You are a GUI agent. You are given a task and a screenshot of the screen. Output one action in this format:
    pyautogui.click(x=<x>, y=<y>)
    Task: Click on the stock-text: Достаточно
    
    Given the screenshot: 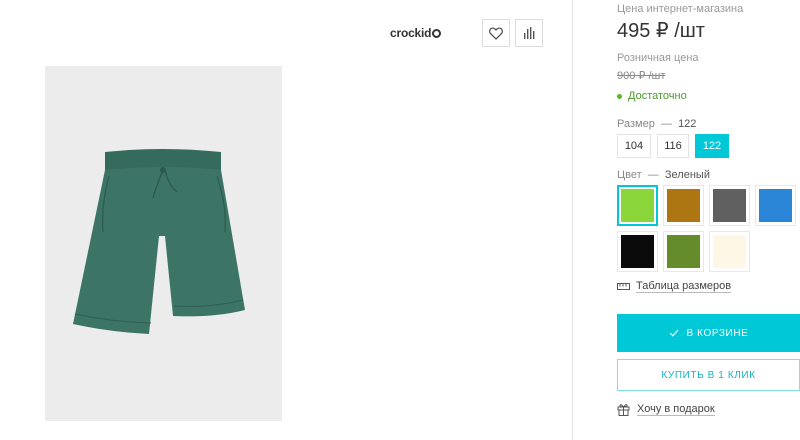 What is the action you would take?
    pyautogui.click(x=657, y=96)
    